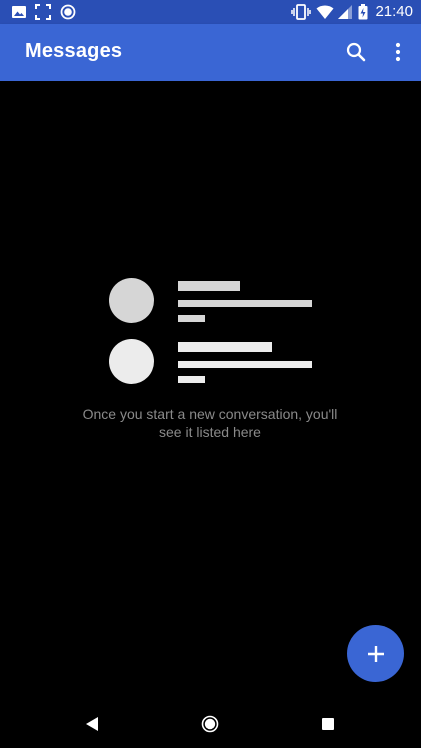 This screenshot has height=748, width=421. Describe the element at coordinates (210, 12) in the screenshot. I see `status-bar: 21:40` at that location.